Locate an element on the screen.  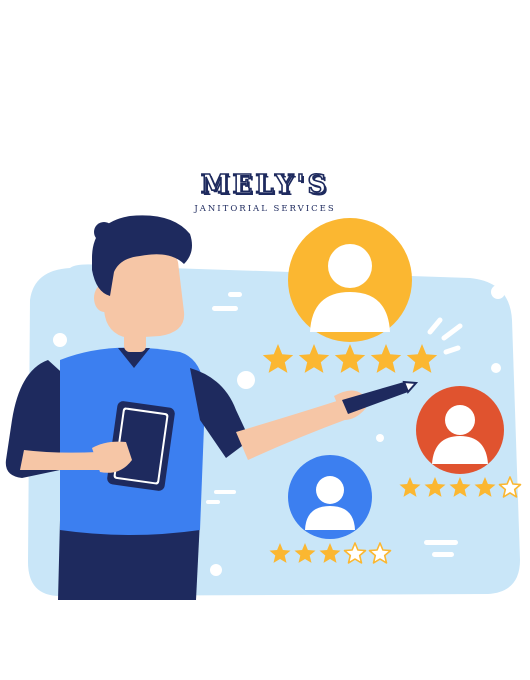
company-logo: MELY'S JANITORIAL SERVICES is located at coordinates (265, 190).